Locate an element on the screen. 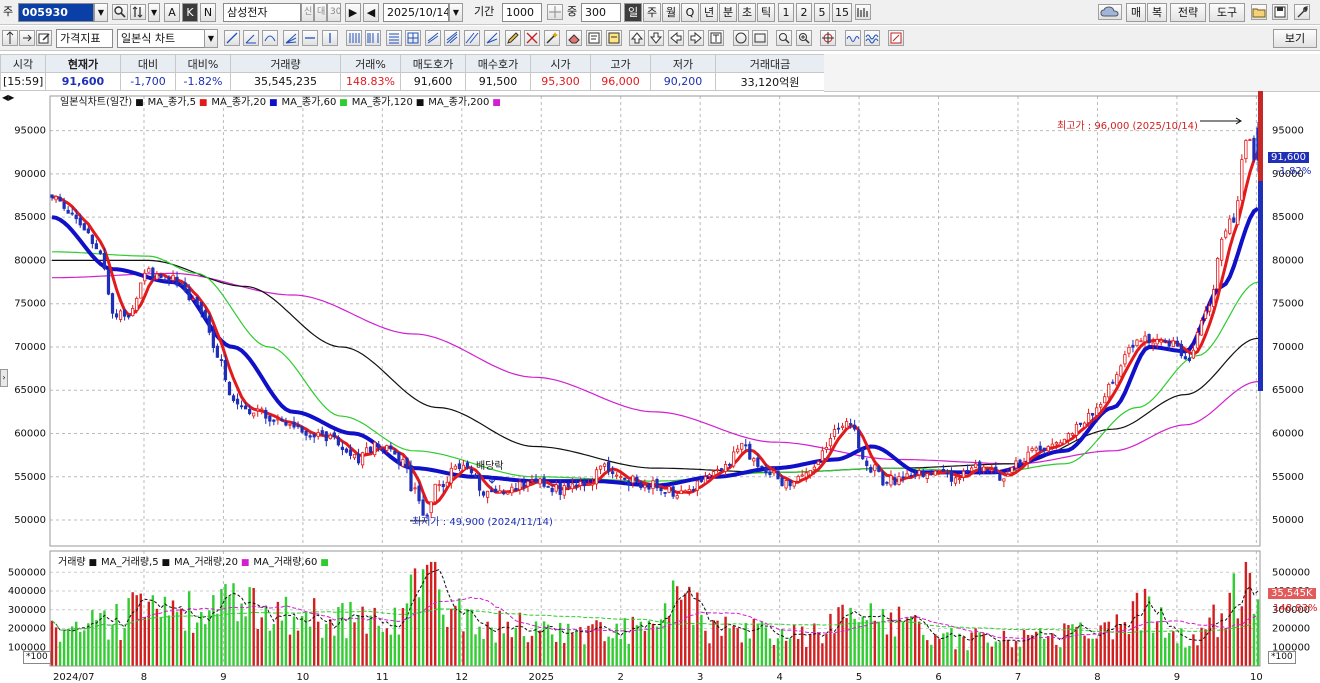 Image resolution: width=1320 pixels, height=683 pixels. prev-arrow-icon: ◀ is located at coordinates (371, 12).